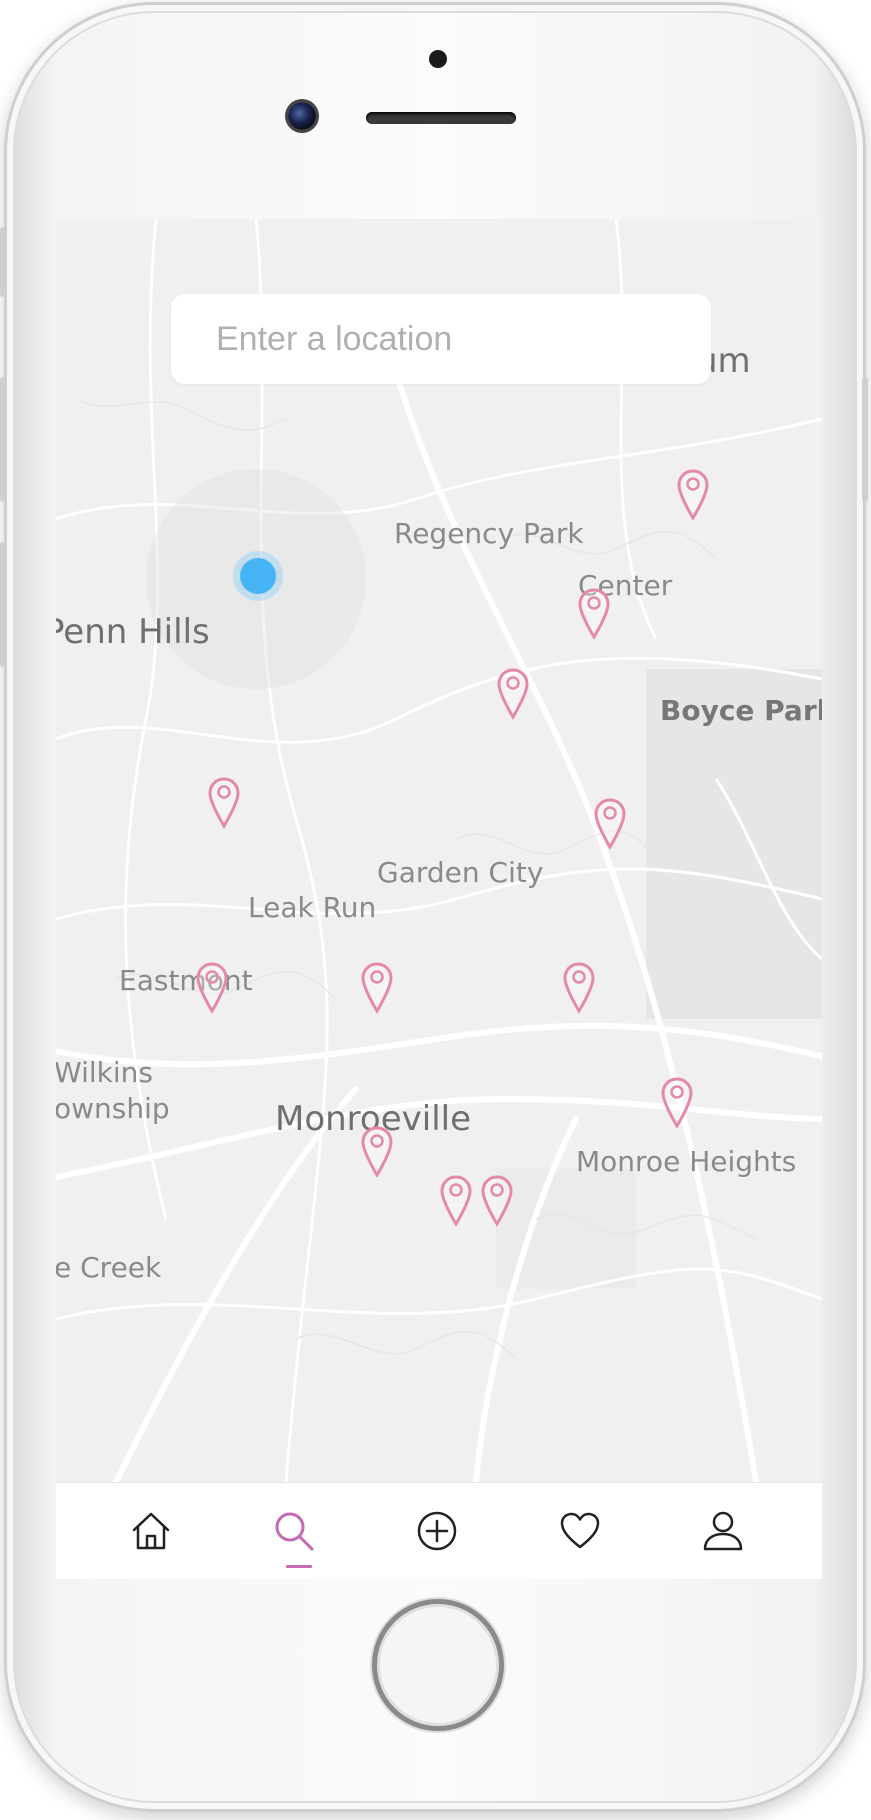 The width and height of the screenshot is (871, 1820). I want to click on add-icon, so click(437, 1531).